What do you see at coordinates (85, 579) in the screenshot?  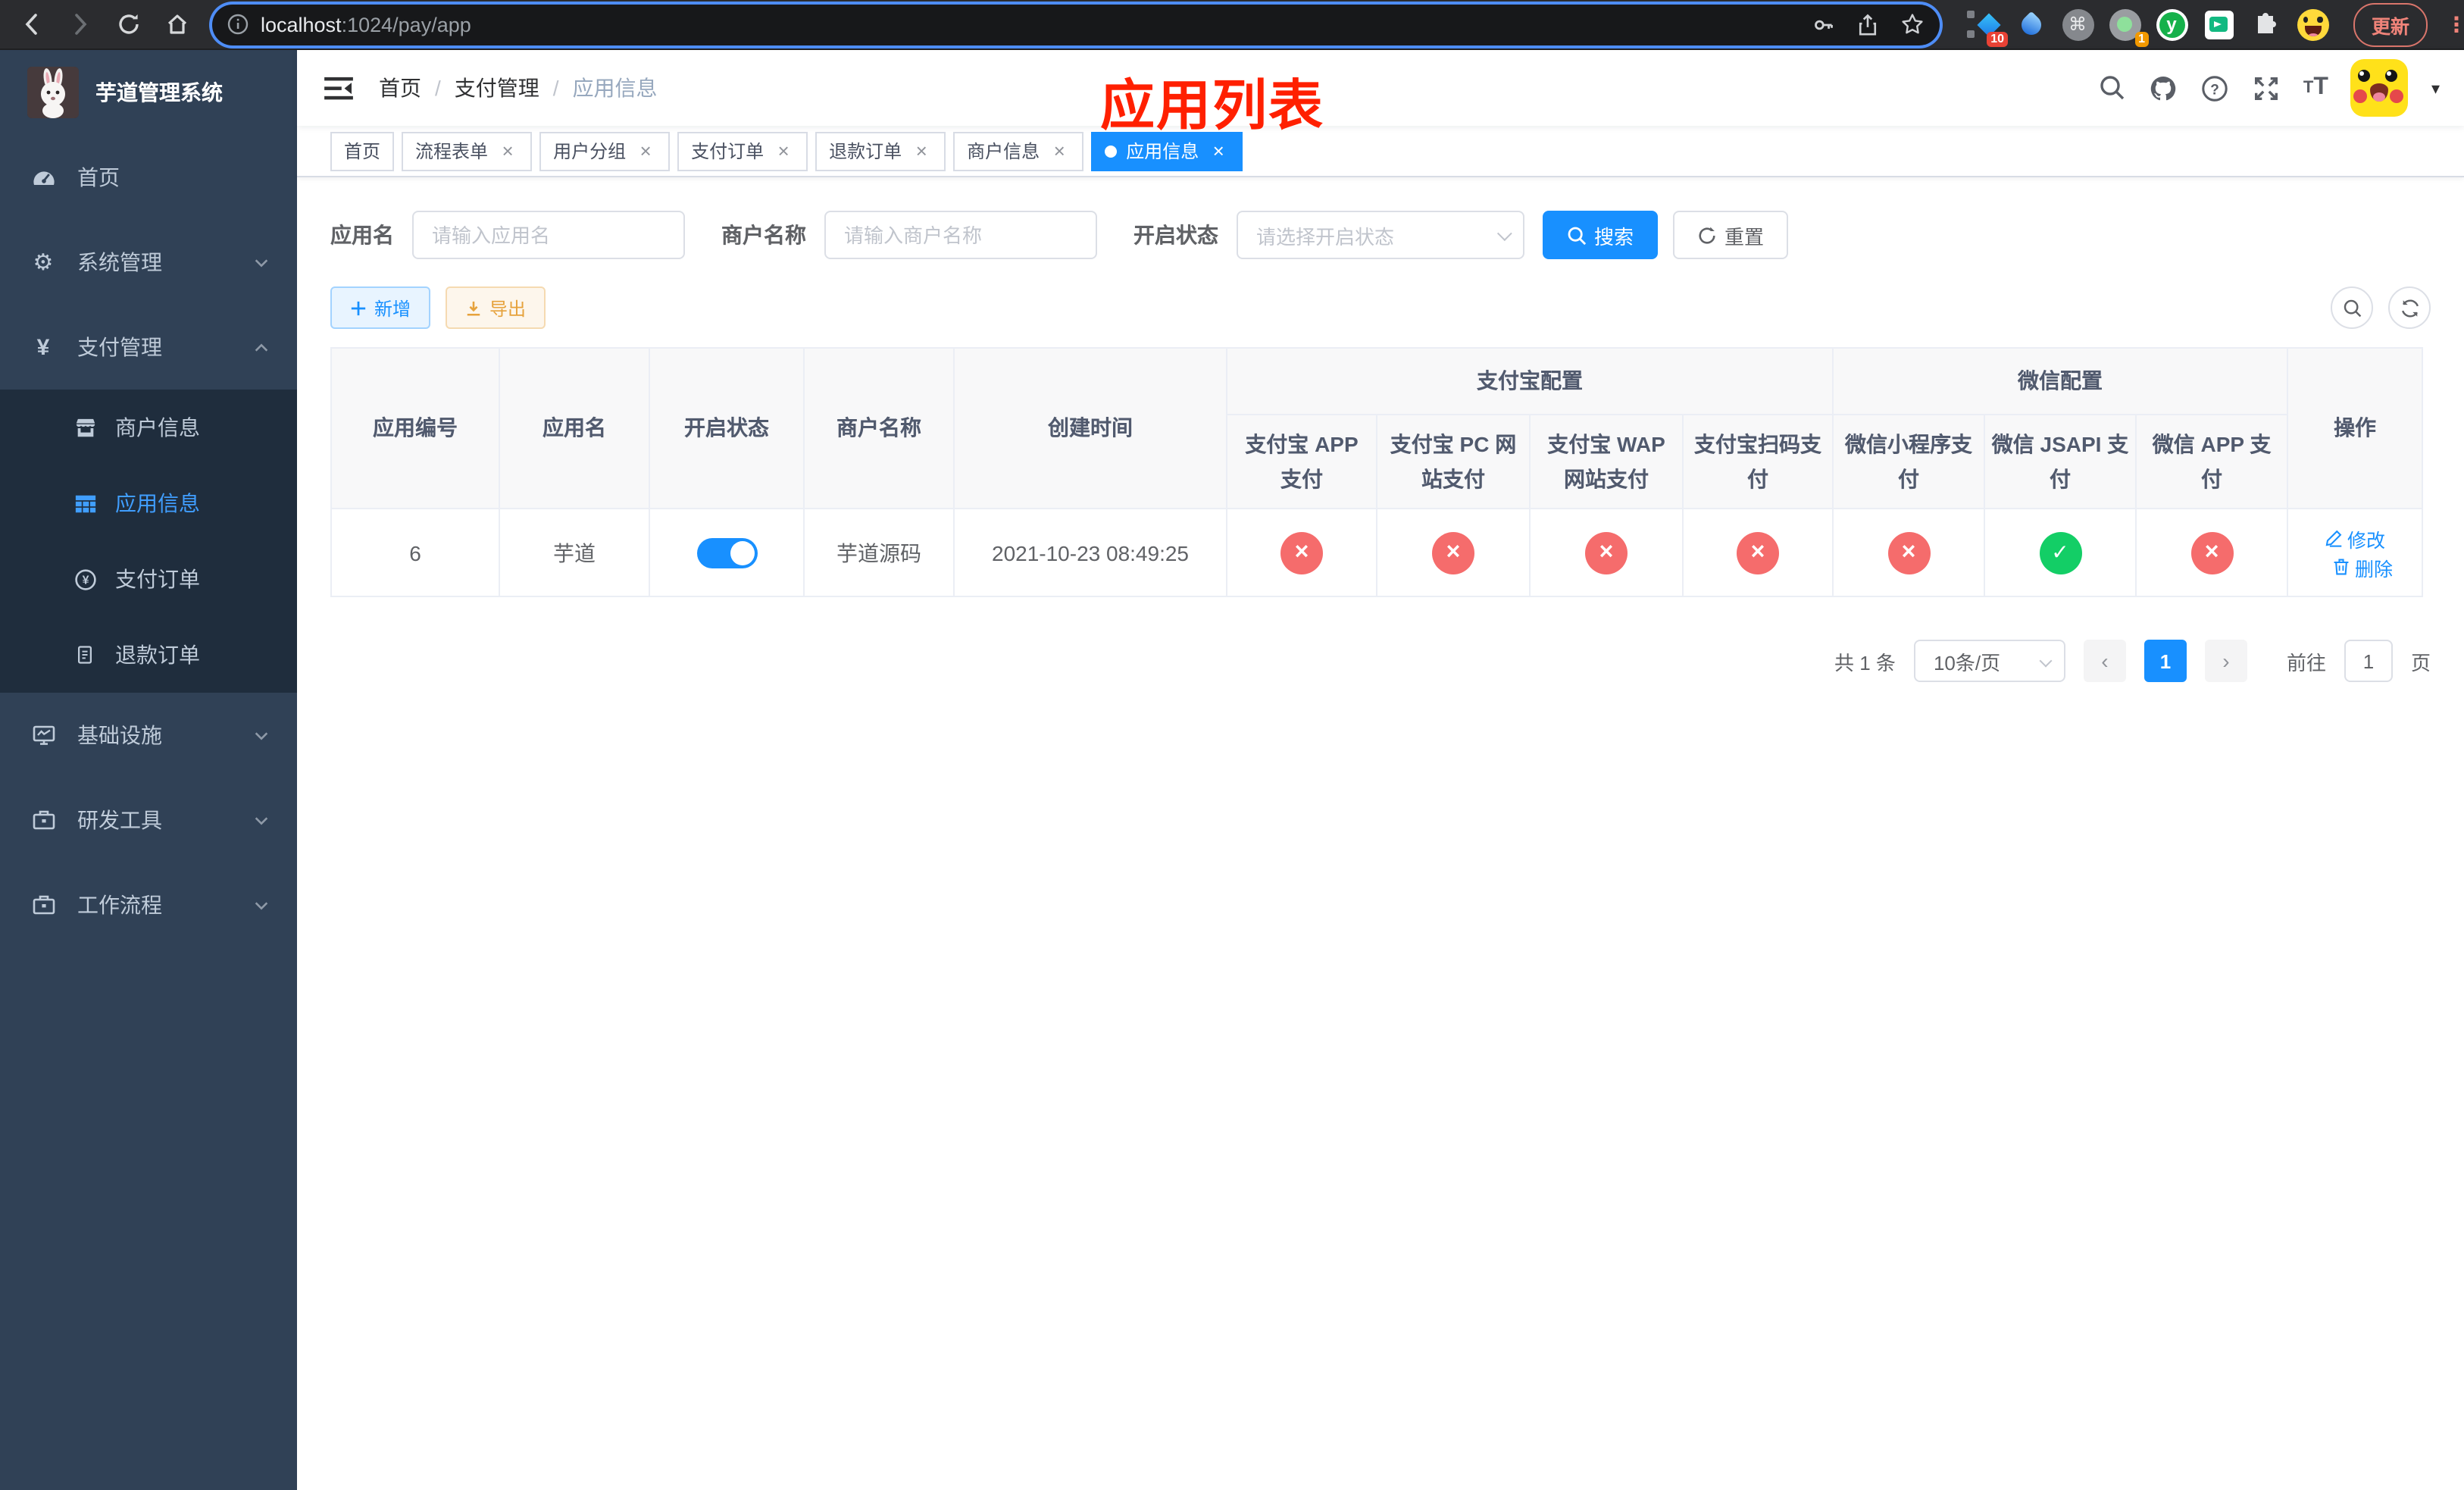 I see `yen-circle-icon: ¥` at bounding box center [85, 579].